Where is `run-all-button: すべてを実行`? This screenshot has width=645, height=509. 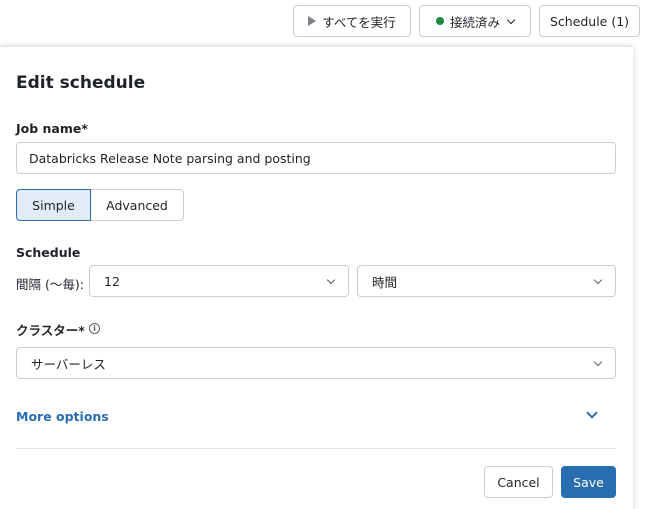
run-all-button: すべてを実行 is located at coordinates (352, 21).